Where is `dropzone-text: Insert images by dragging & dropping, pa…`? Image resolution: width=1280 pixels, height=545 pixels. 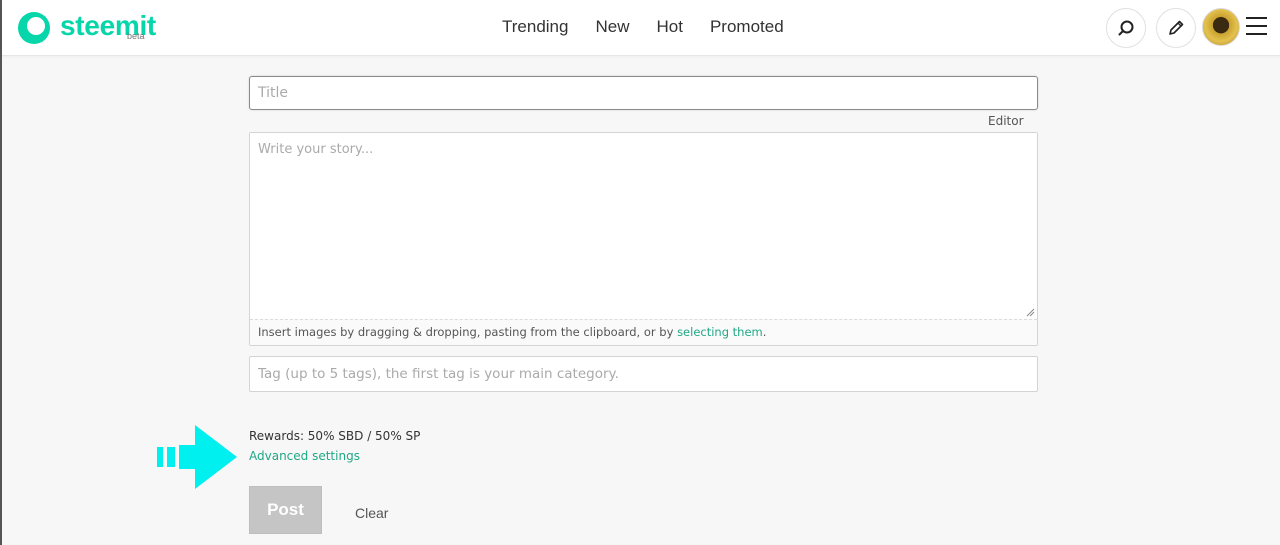
dropzone-text: Insert images by dragging & dropping, pa… is located at coordinates (468, 332).